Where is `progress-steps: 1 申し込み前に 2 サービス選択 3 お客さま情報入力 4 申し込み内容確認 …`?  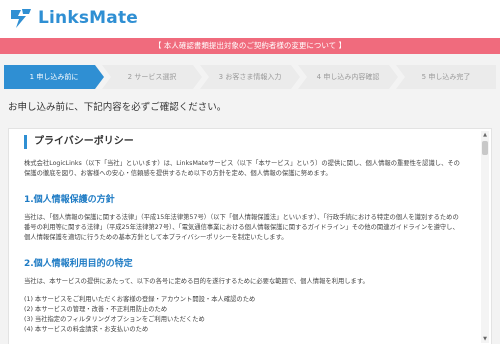
progress-steps: 1 申し込み前に 2 サービス選択 3 お客さま情報入力 4 申し込み内容確認 … is located at coordinates (250, 77).